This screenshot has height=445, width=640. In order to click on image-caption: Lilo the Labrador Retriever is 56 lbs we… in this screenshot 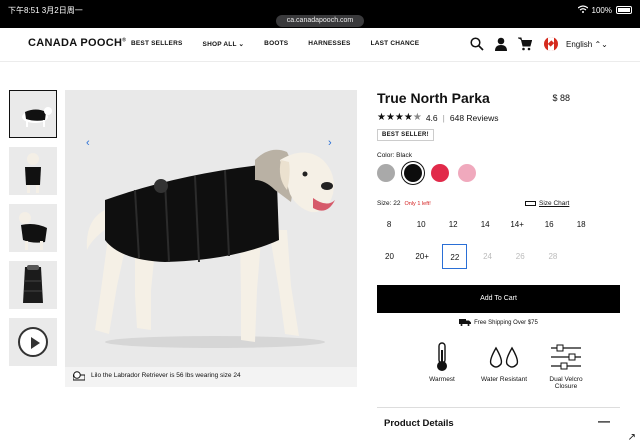, I will do `click(211, 377)`.